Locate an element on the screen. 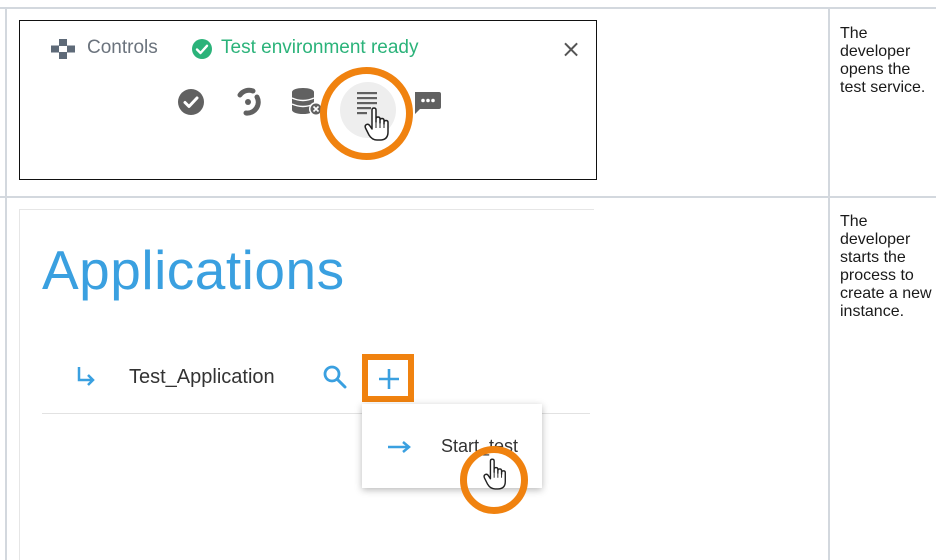 This screenshot has height=560, width=936. check-circle-icon is located at coordinates (191, 102).